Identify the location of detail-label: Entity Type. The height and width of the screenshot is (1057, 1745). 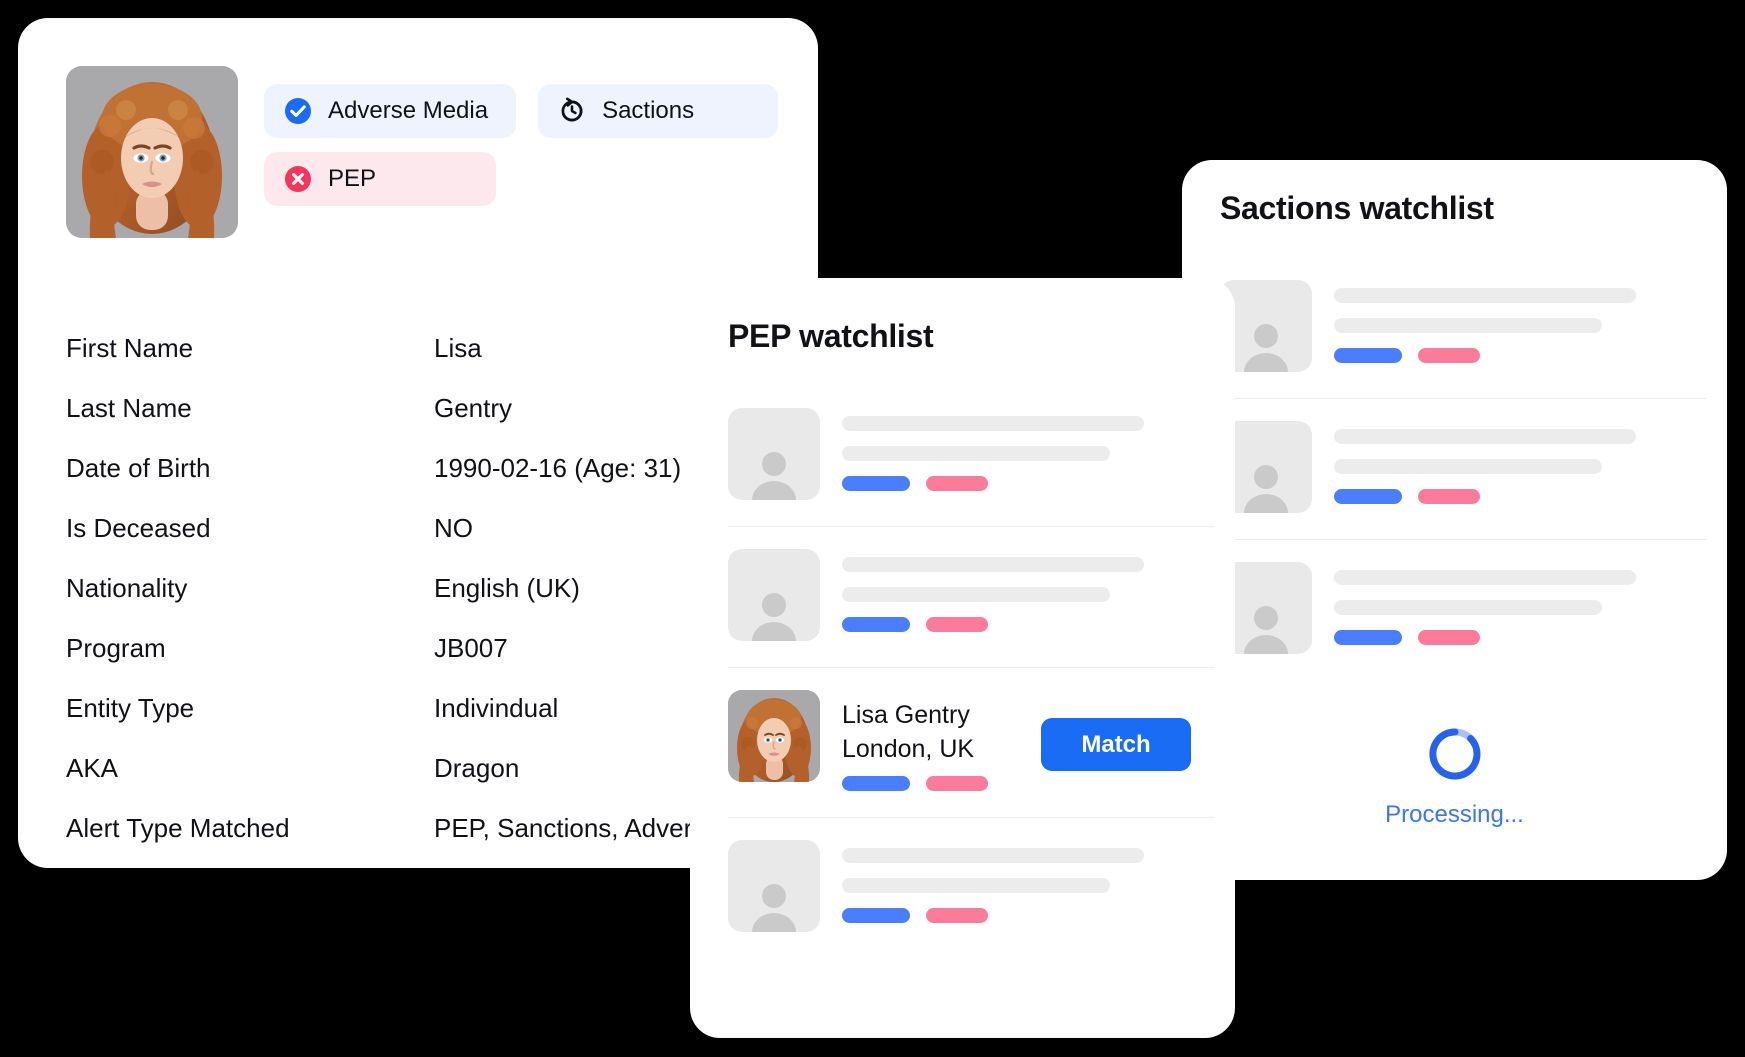
(130, 707).